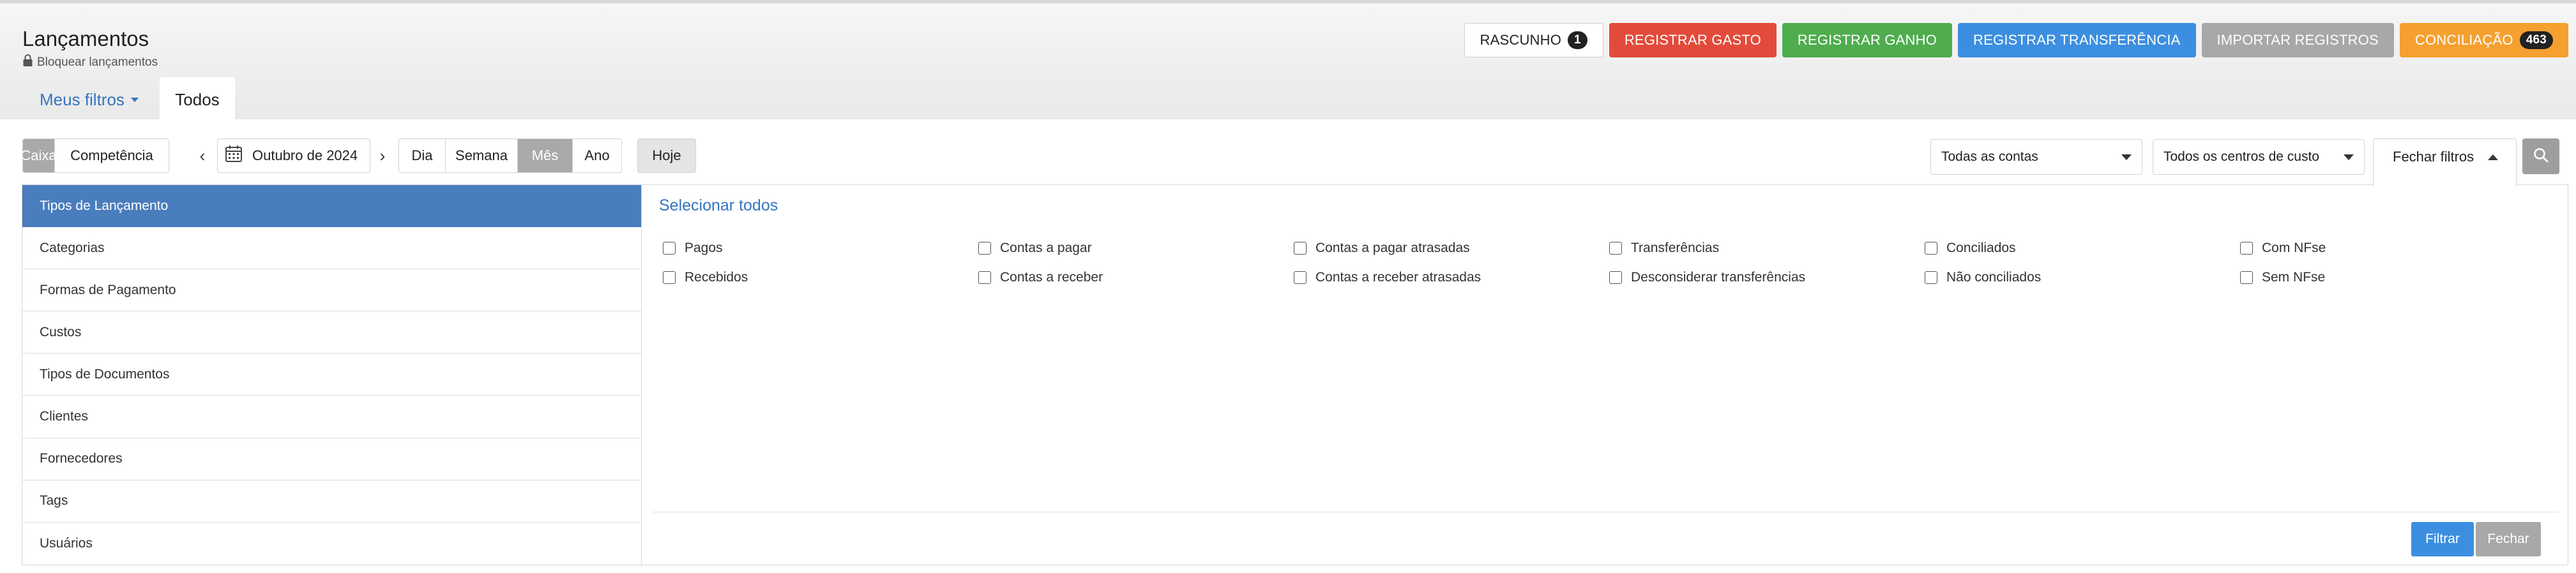 The image size is (2576, 573). I want to click on period-year-option: Ano, so click(597, 155).